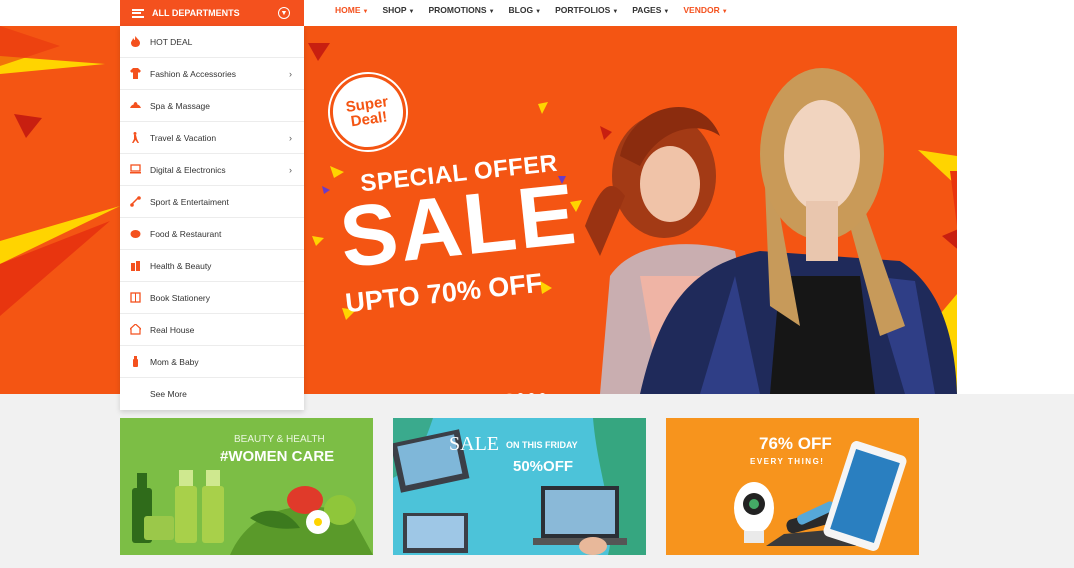  I want to click on category-fashion: Fashion & Accessories ›, so click(212, 74).